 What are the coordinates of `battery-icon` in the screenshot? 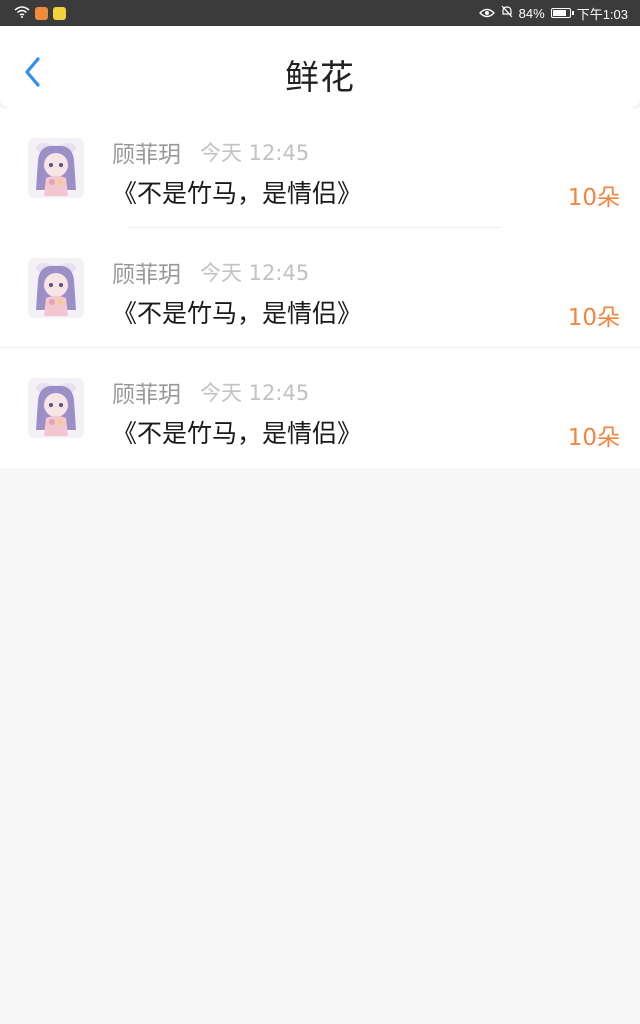 It's located at (562, 13).